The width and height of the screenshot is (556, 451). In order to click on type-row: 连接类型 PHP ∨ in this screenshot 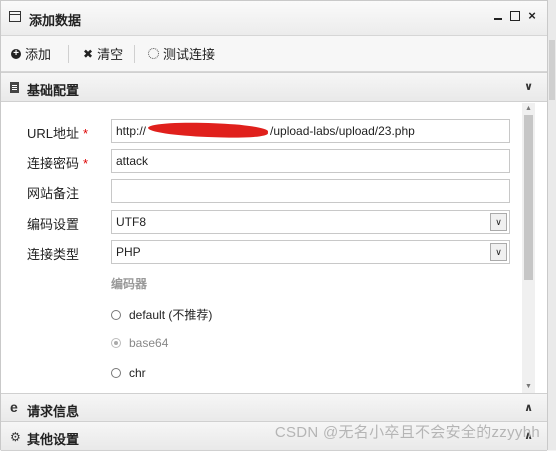, I will do `click(261, 252)`.